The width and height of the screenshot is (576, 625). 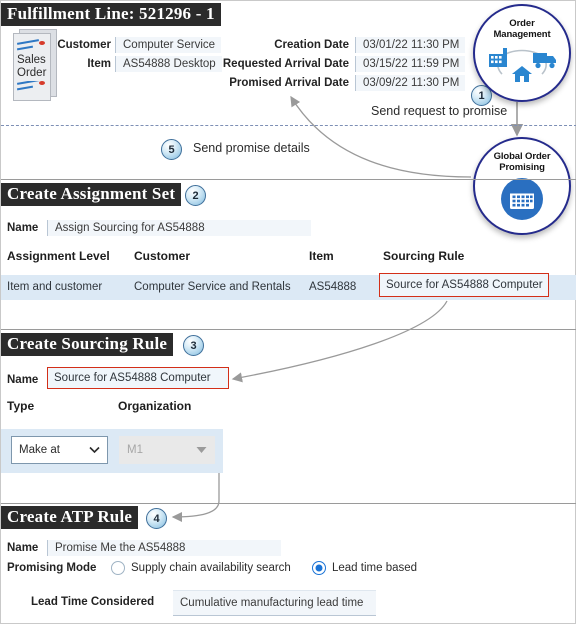 I want to click on step-2-badge: 2, so click(x=195, y=195).